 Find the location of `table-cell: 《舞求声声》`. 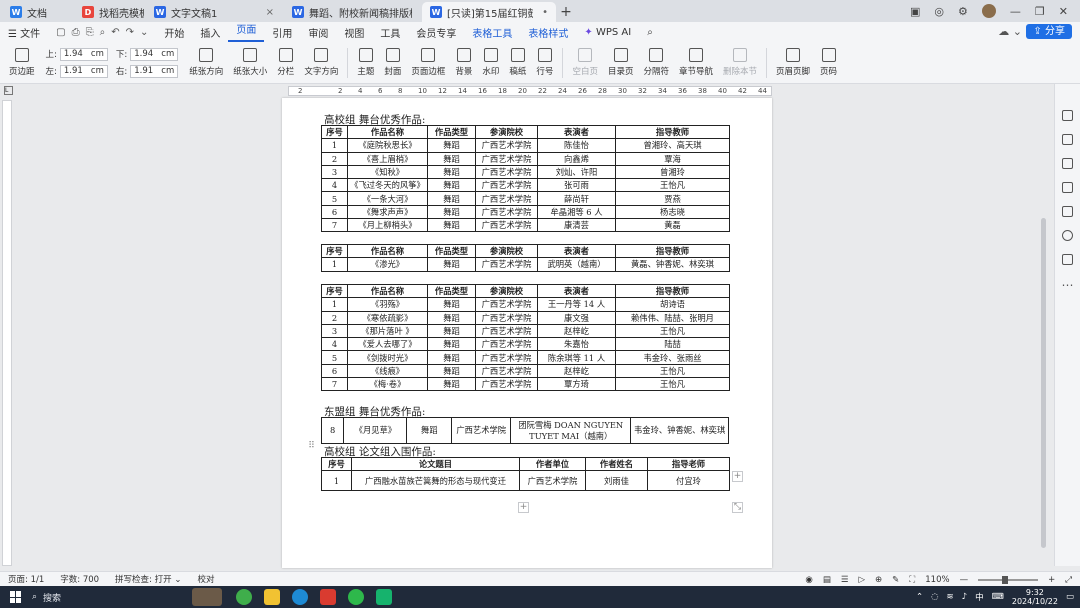

table-cell: 《舞求声声》 is located at coordinates (387, 212).